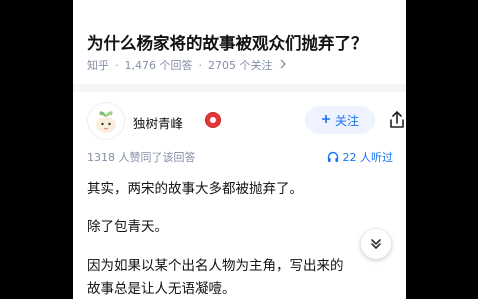 The width and height of the screenshot is (478, 299). What do you see at coordinates (368, 157) in the screenshot?
I see `listen-count: 22 人听过` at bounding box center [368, 157].